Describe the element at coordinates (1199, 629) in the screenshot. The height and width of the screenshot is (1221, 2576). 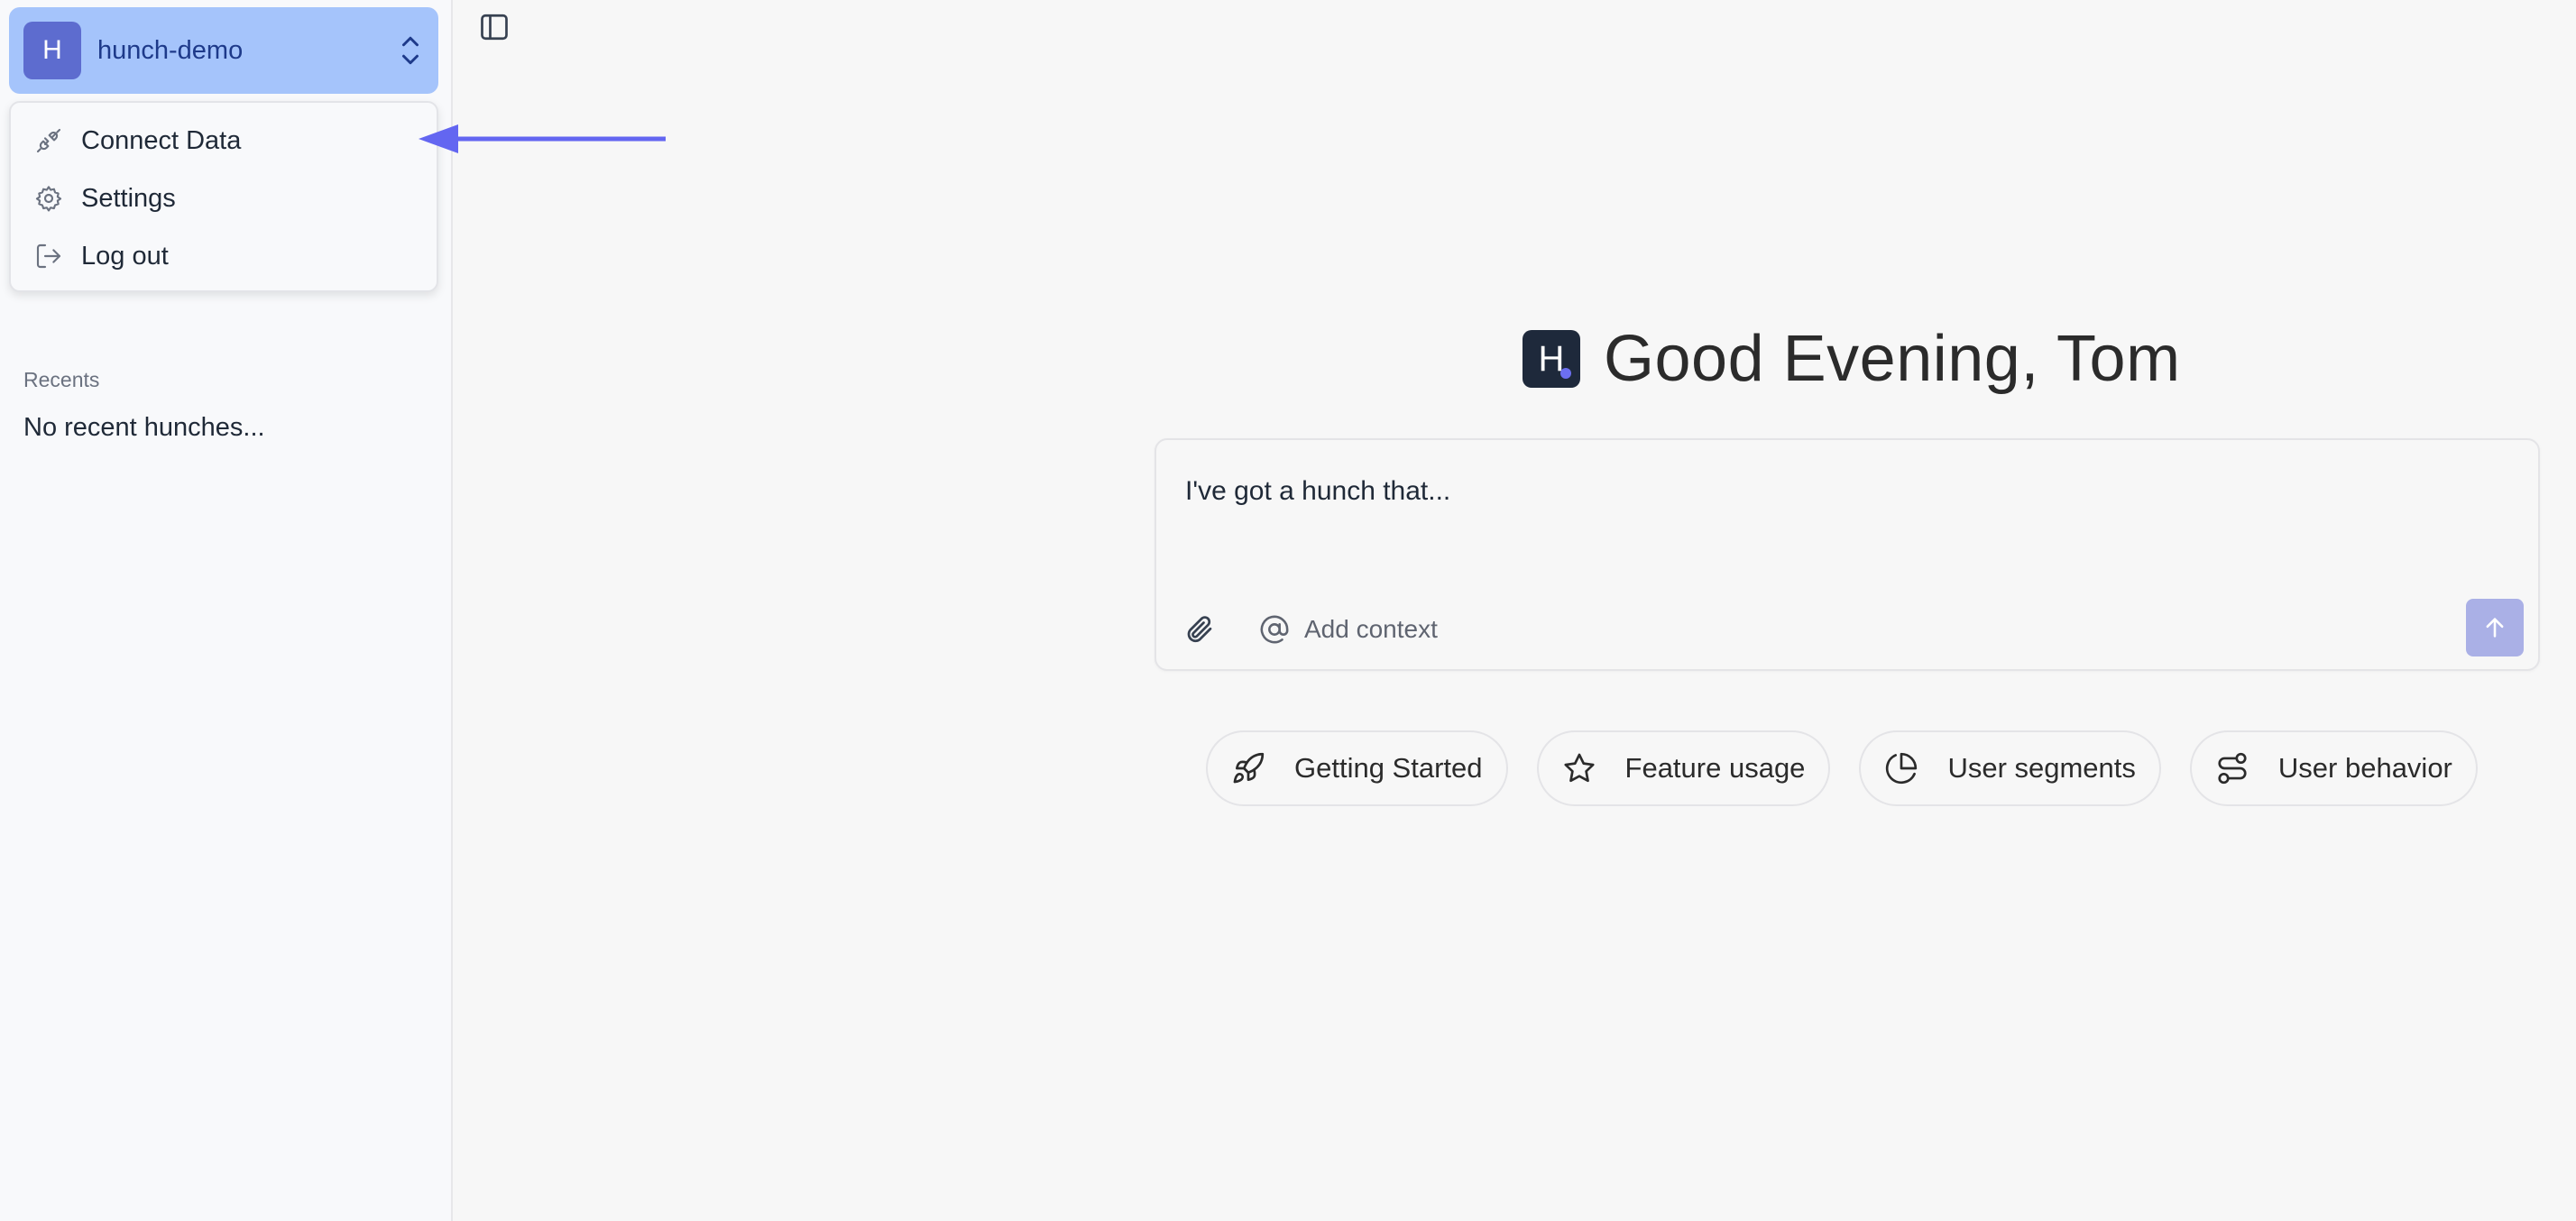
I see `paperclip-icon` at that location.